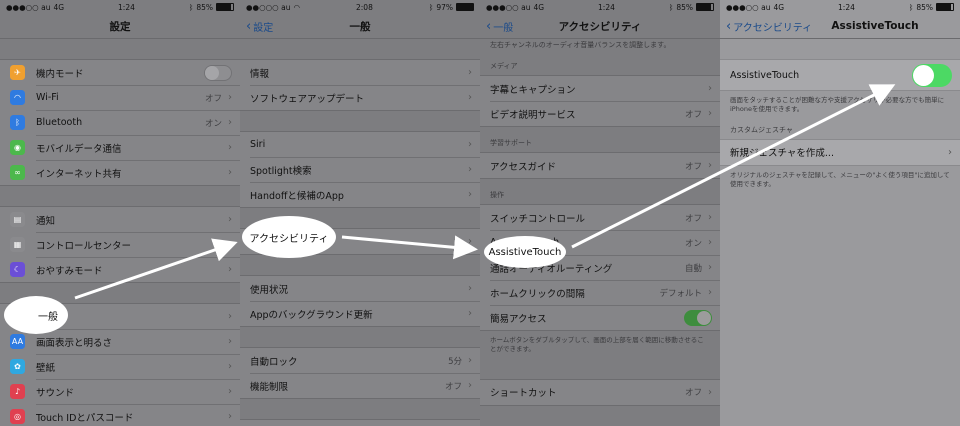 The image size is (960, 426). I want to click on list-item: ソフトウェアアップデート ›, so click(360, 97).